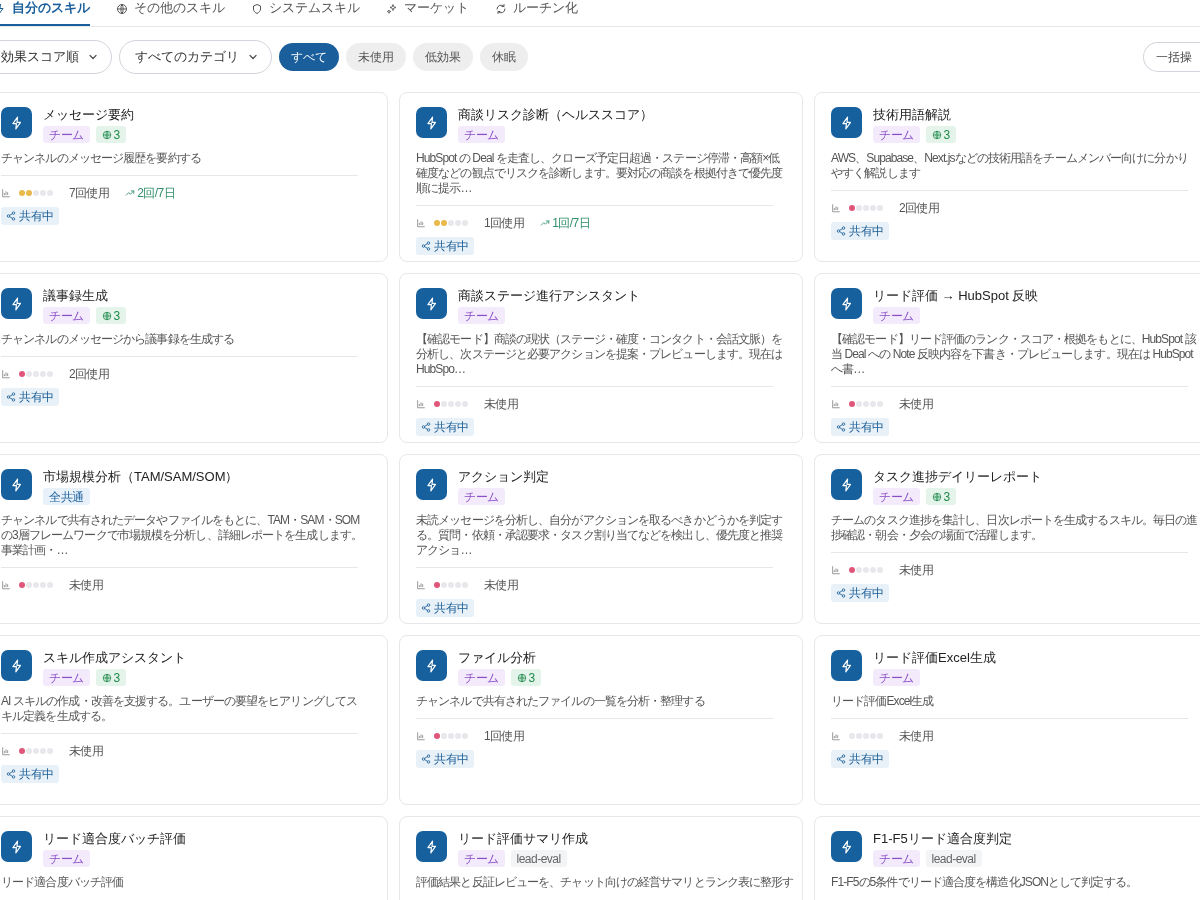 The height and width of the screenshot is (900, 1200). I want to click on skill-name: リード評価 → HubSpot 反映, so click(956, 296).